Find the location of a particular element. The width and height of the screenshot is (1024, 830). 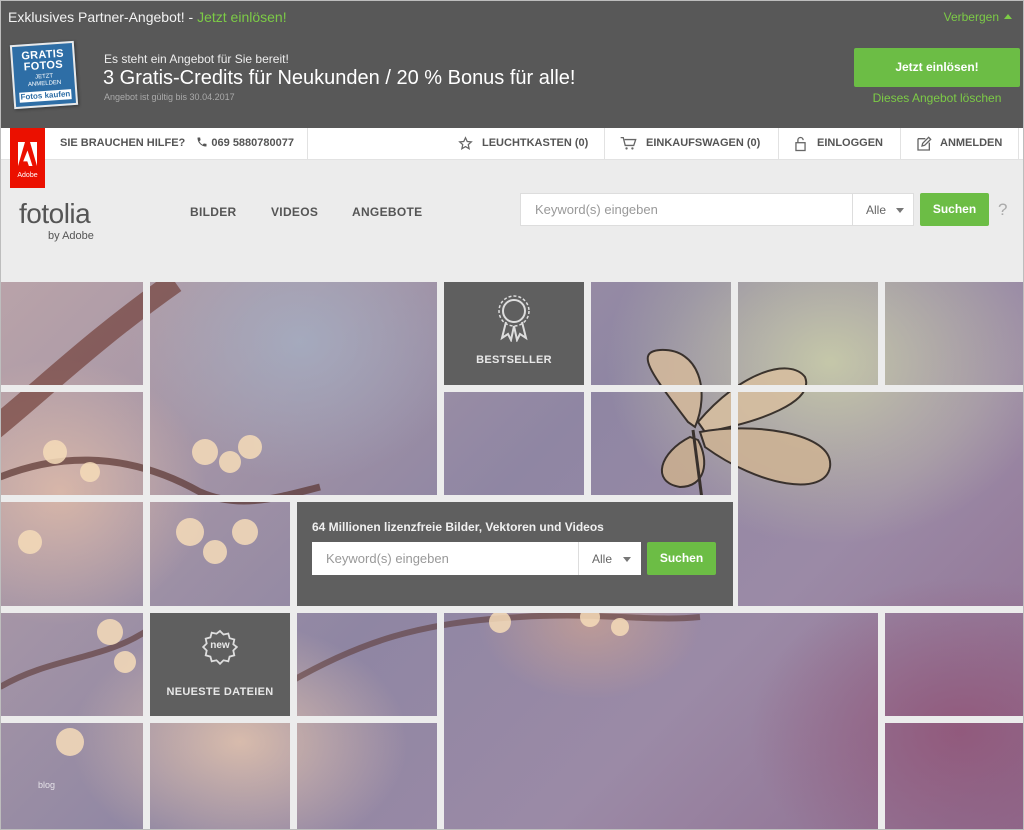

promo-top-label: Exklusives Partner-Angebot! - is located at coordinates (101, 17).